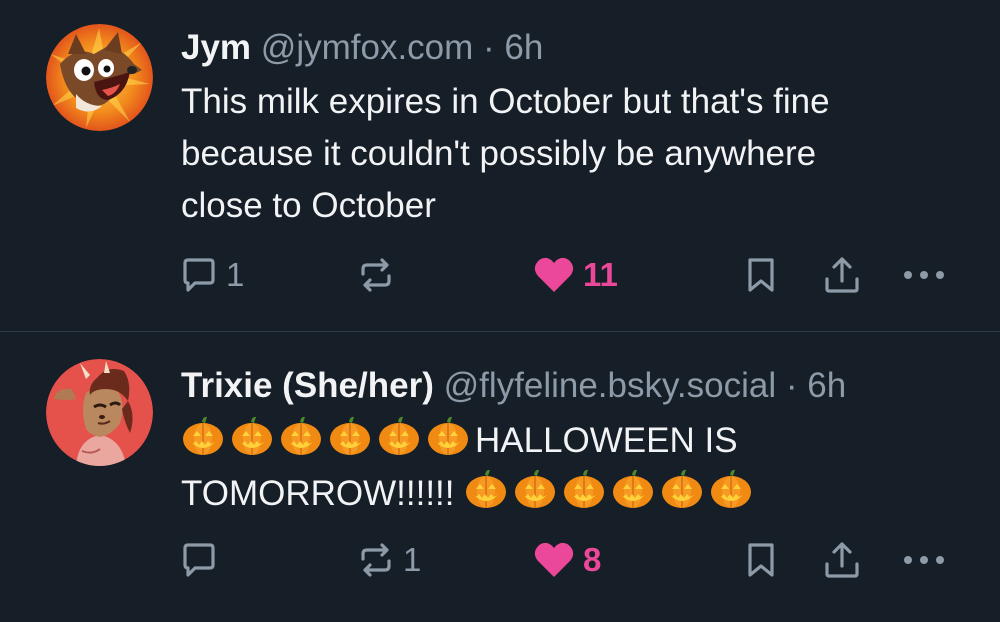  I want to click on post-actions: 1 11, so click(500, 275).